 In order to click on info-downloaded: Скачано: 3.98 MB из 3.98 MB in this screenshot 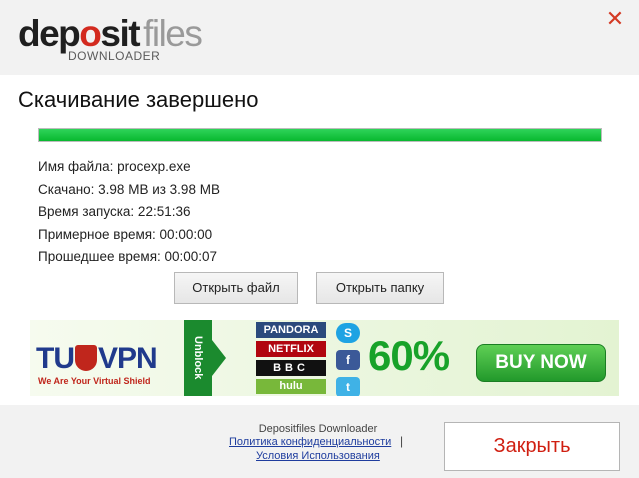, I will do `click(129, 189)`.